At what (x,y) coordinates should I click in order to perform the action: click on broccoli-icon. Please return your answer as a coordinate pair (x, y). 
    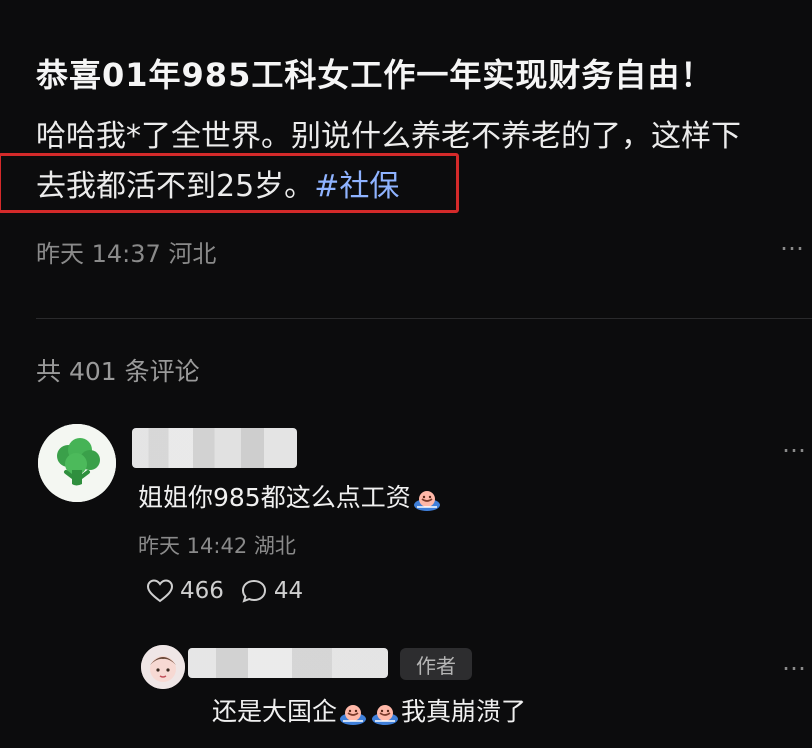
    Looking at the image, I should click on (77, 463).